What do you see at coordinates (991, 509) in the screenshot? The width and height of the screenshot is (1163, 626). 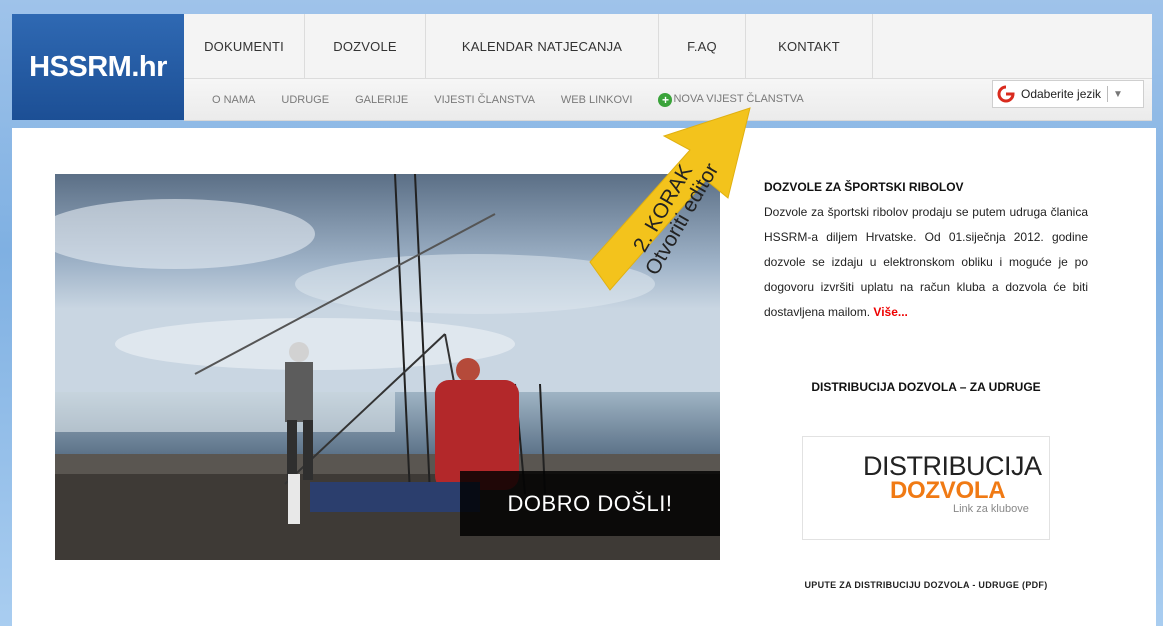 I see `banner-line3: Link za klubove` at bounding box center [991, 509].